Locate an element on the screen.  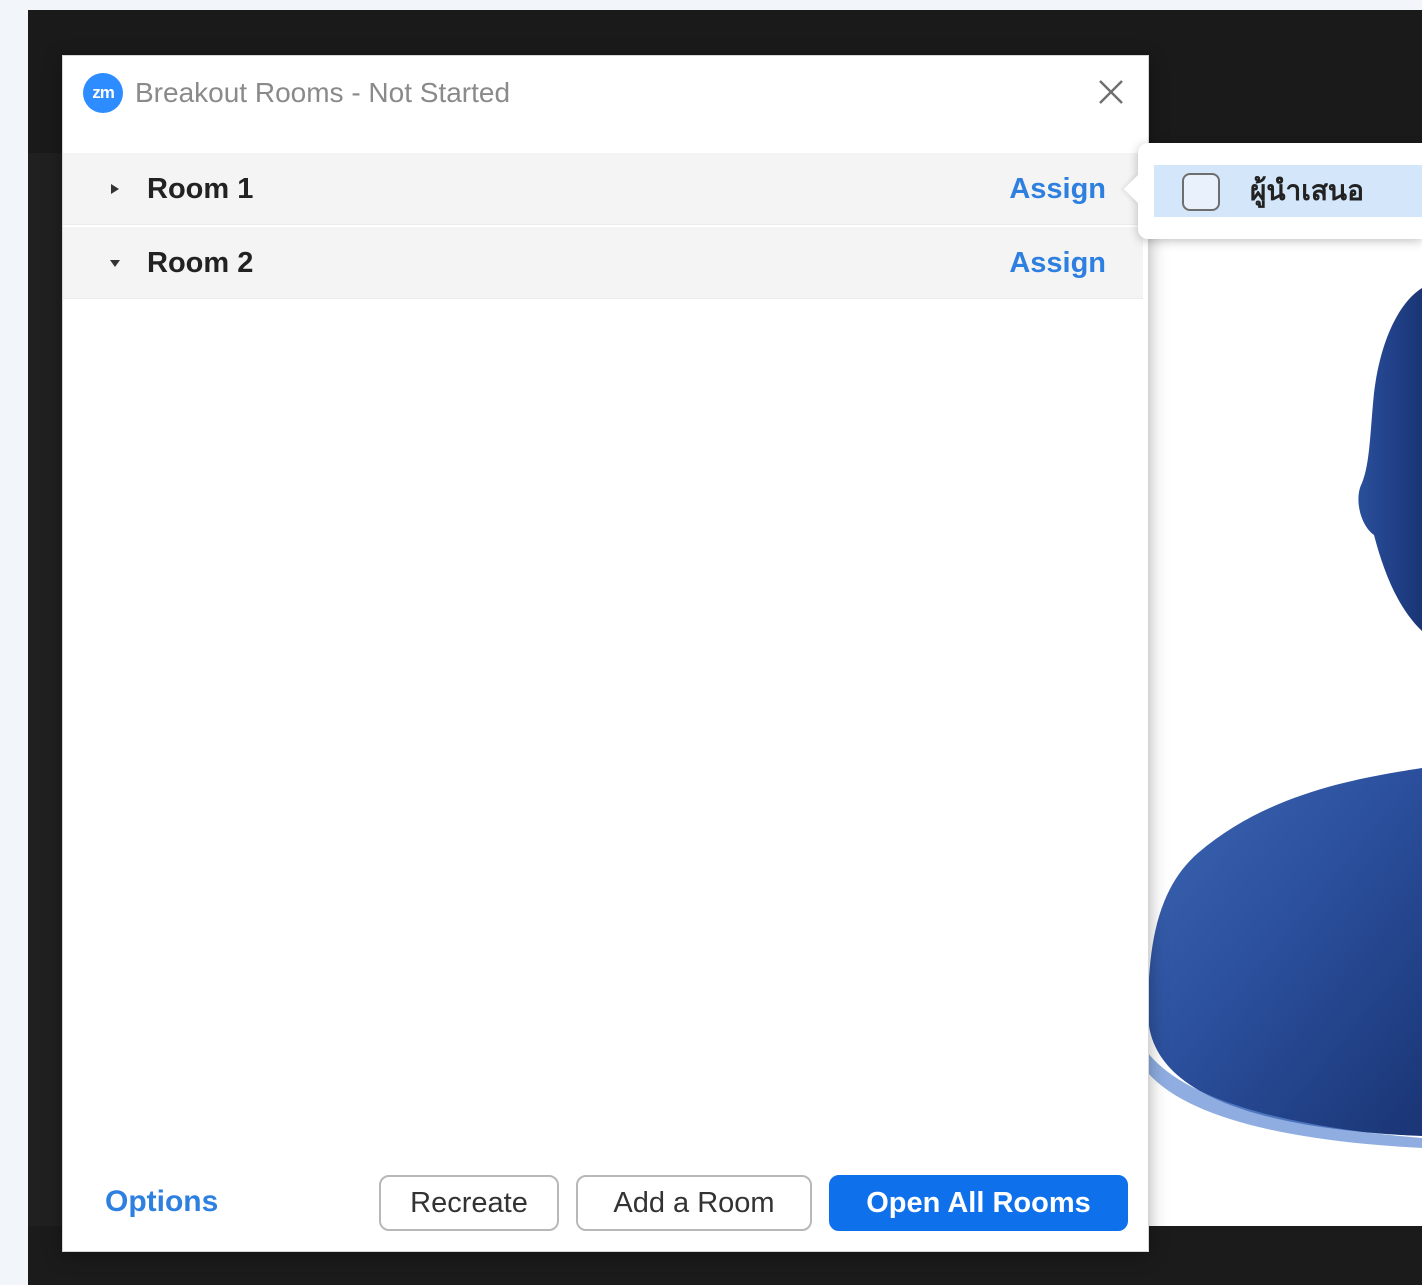
room-row-2: Room 2 Assign is located at coordinates (603, 263).